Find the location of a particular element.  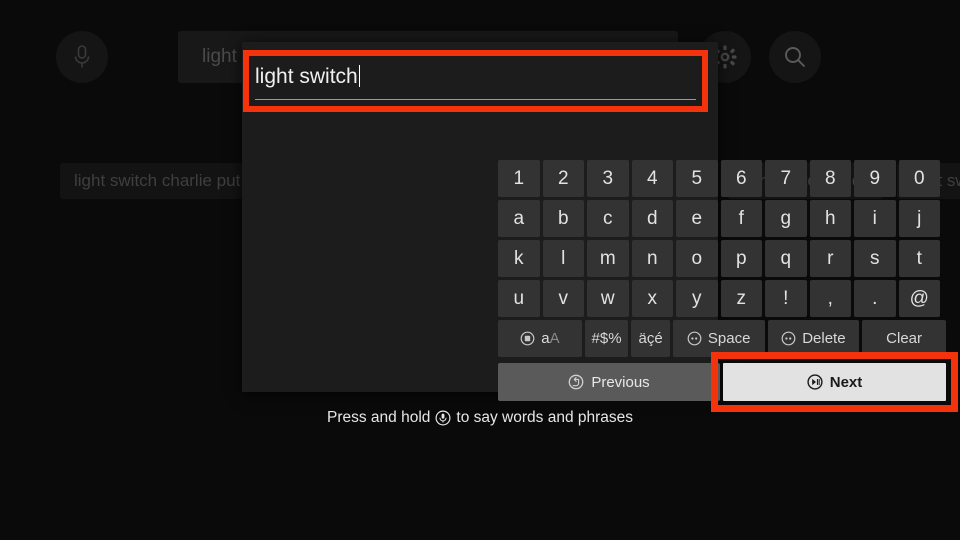

voice-hint-after: to say words and phrases is located at coordinates (545, 417).